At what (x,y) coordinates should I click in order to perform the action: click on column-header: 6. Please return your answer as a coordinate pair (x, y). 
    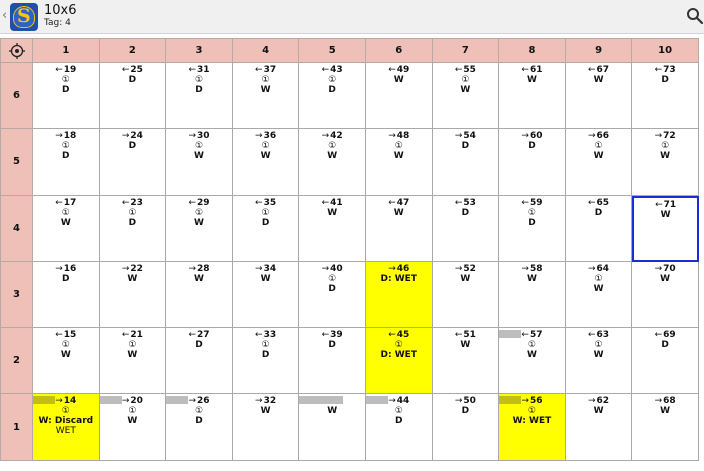
    Looking at the image, I should click on (399, 50).